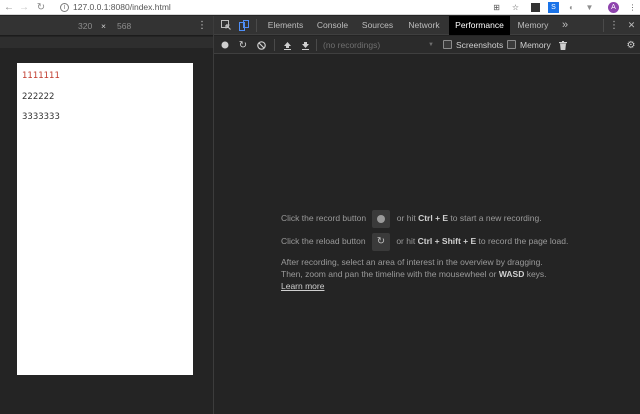 Image resolution: width=640 pixels, height=414 pixels. What do you see at coordinates (632, 7) in the screenshot?
I see `menu-icon: ⋮` at bounding box center [632, 7].